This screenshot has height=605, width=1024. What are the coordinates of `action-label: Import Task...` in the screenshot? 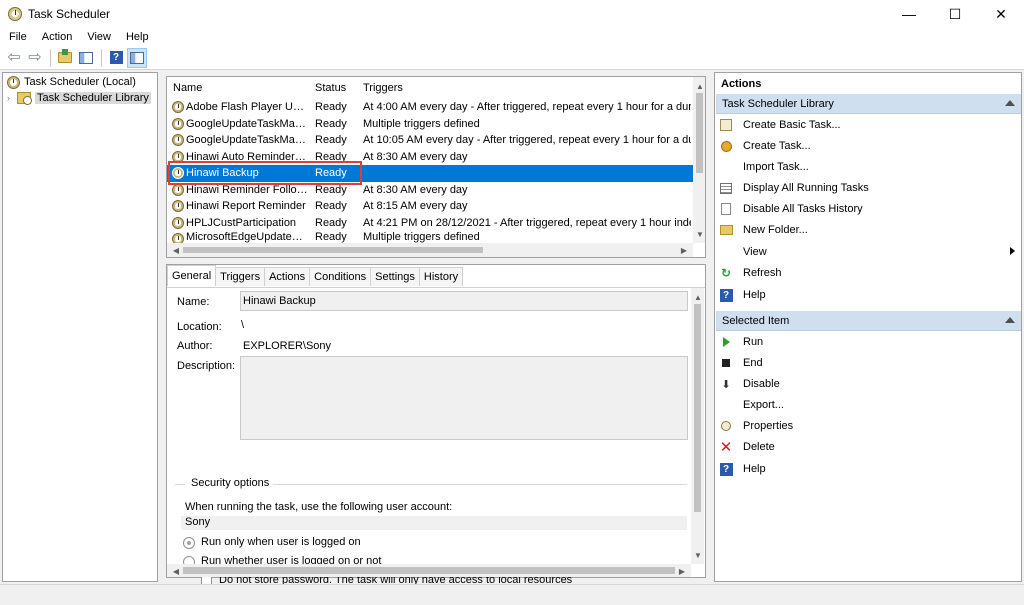 It's located at (776, 167).